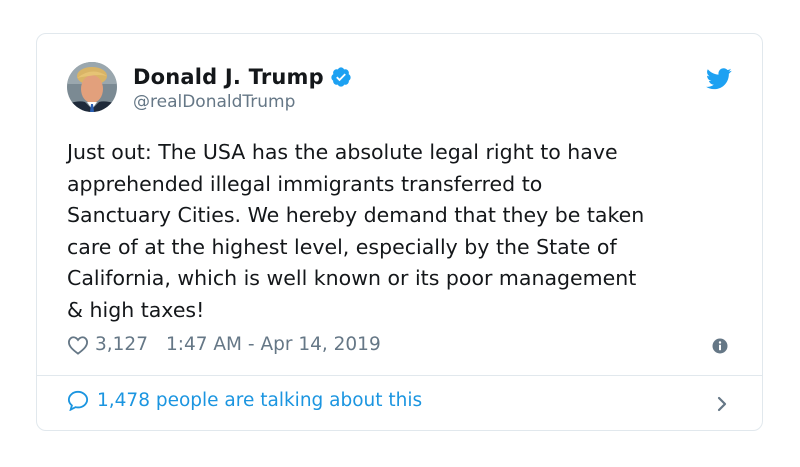 The width and height of the screenshot is (800, 467). Describe the element at coordinates (259, 400) in the screenshot. I see `conversation-label: 1,478 people are talking about this` at that location.